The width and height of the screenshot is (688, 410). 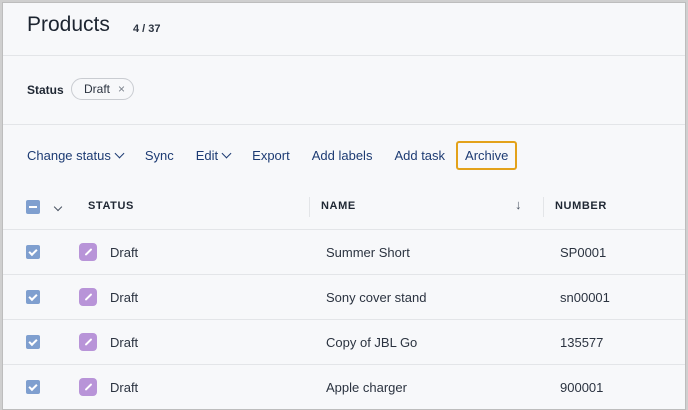 What do you see at coordinates (581, 206) in the screenshot?
I see `column-header-number: NUMBER` at bounding box center [581, 206].